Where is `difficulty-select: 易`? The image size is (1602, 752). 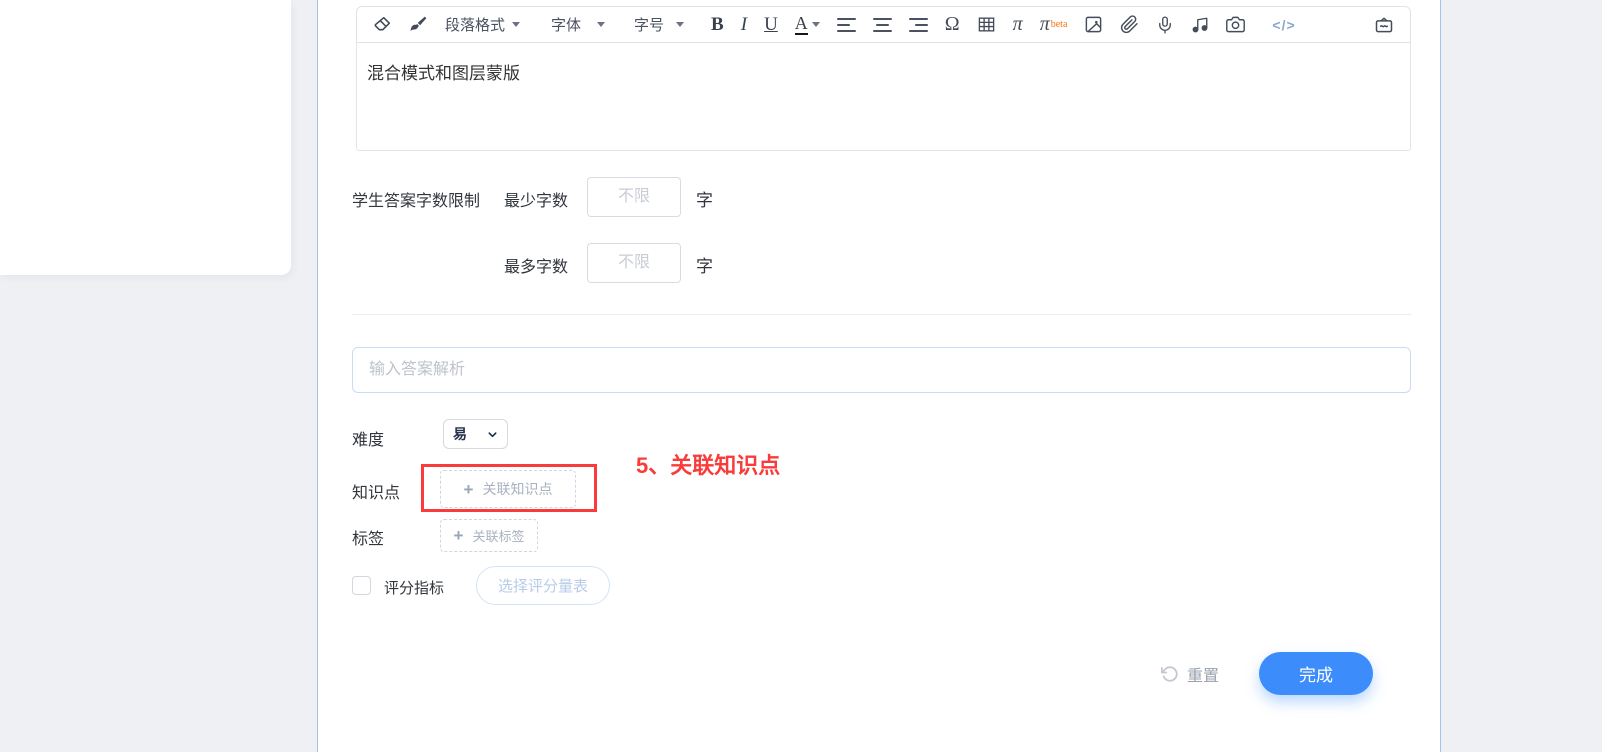
difficulty-select: 易 is located at coordinates (475, 434).